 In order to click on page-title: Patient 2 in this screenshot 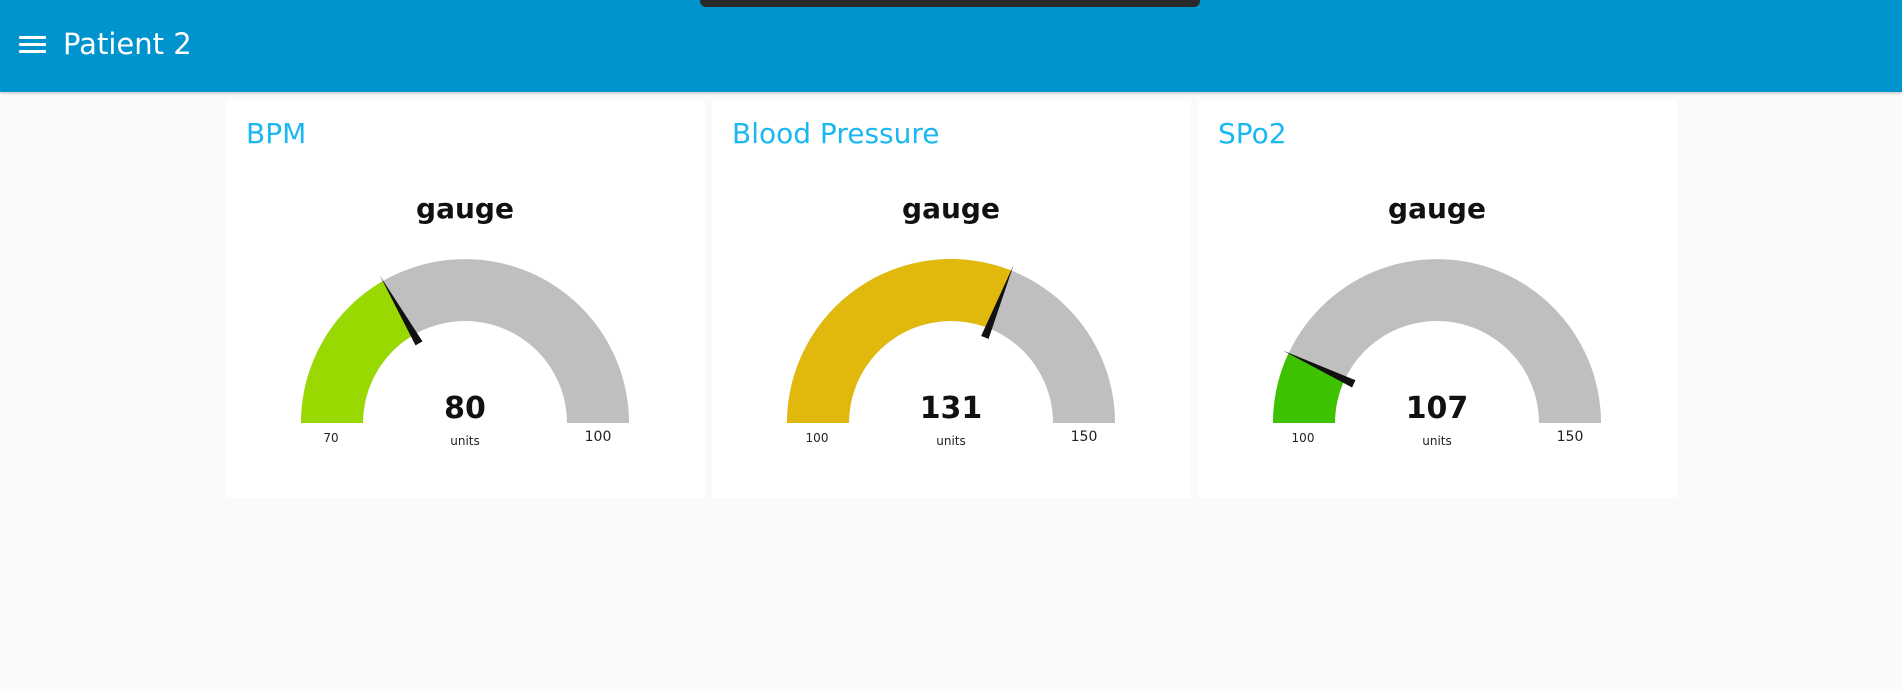, I will do `click(127, 44)`.